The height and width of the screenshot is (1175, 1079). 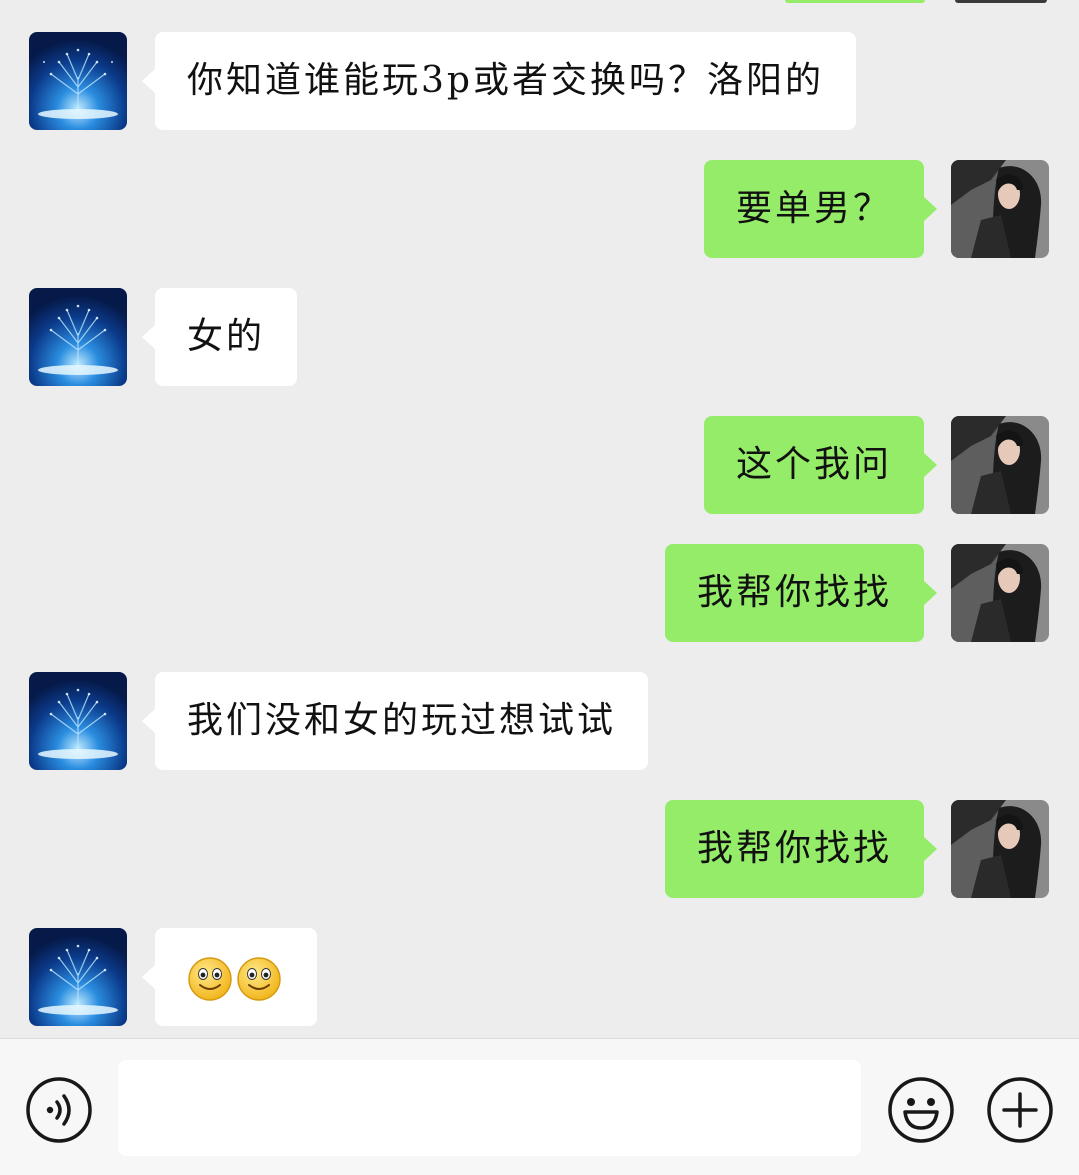 I want to click on message-bubble, so click(x=229, y=977).